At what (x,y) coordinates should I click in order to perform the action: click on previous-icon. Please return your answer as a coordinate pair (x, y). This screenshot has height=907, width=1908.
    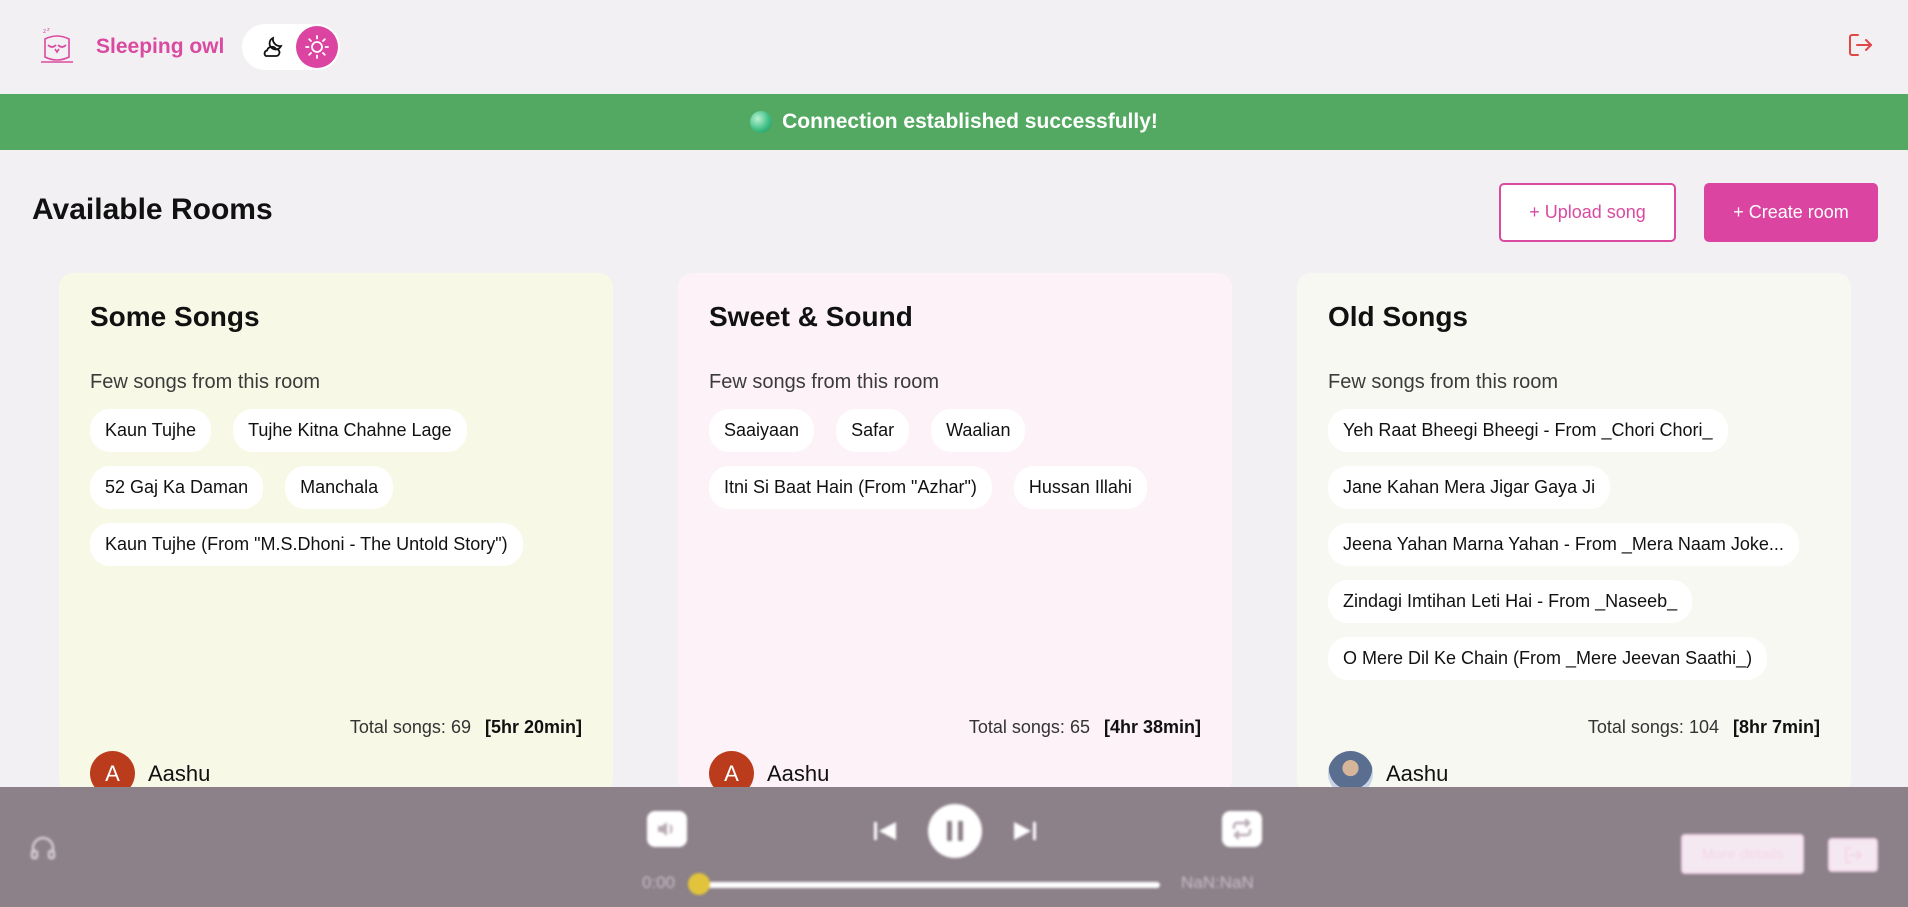
    Looking at the image, I should click on (885, 833).